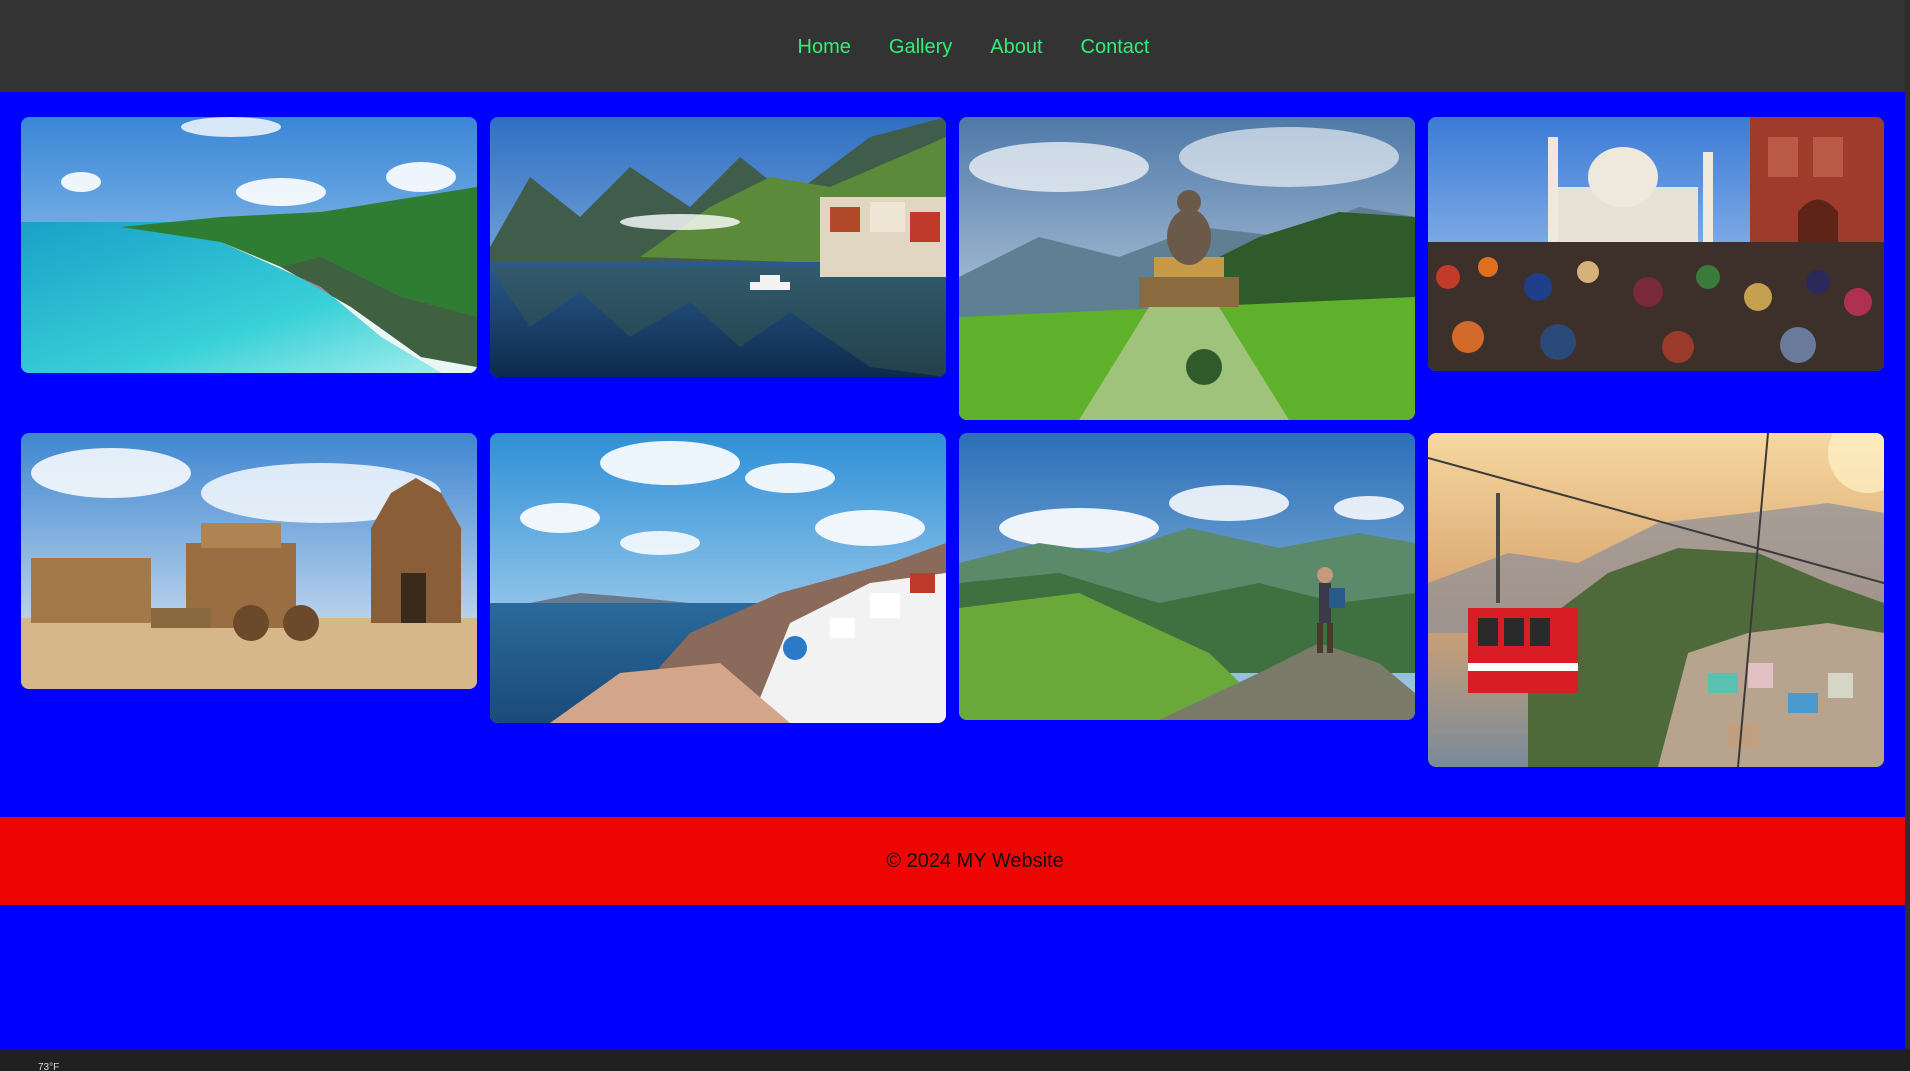  Describe the element at coordinates (920, 47) in the screenshot. I see `nav-link-gallery: Gallery` at that location.